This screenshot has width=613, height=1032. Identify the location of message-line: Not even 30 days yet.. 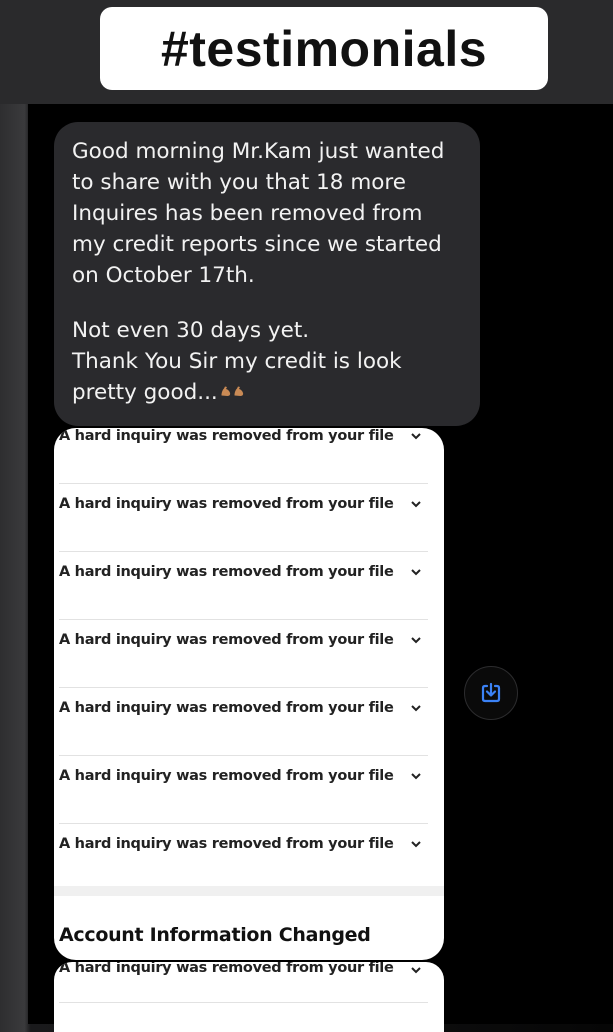
(191, 330).